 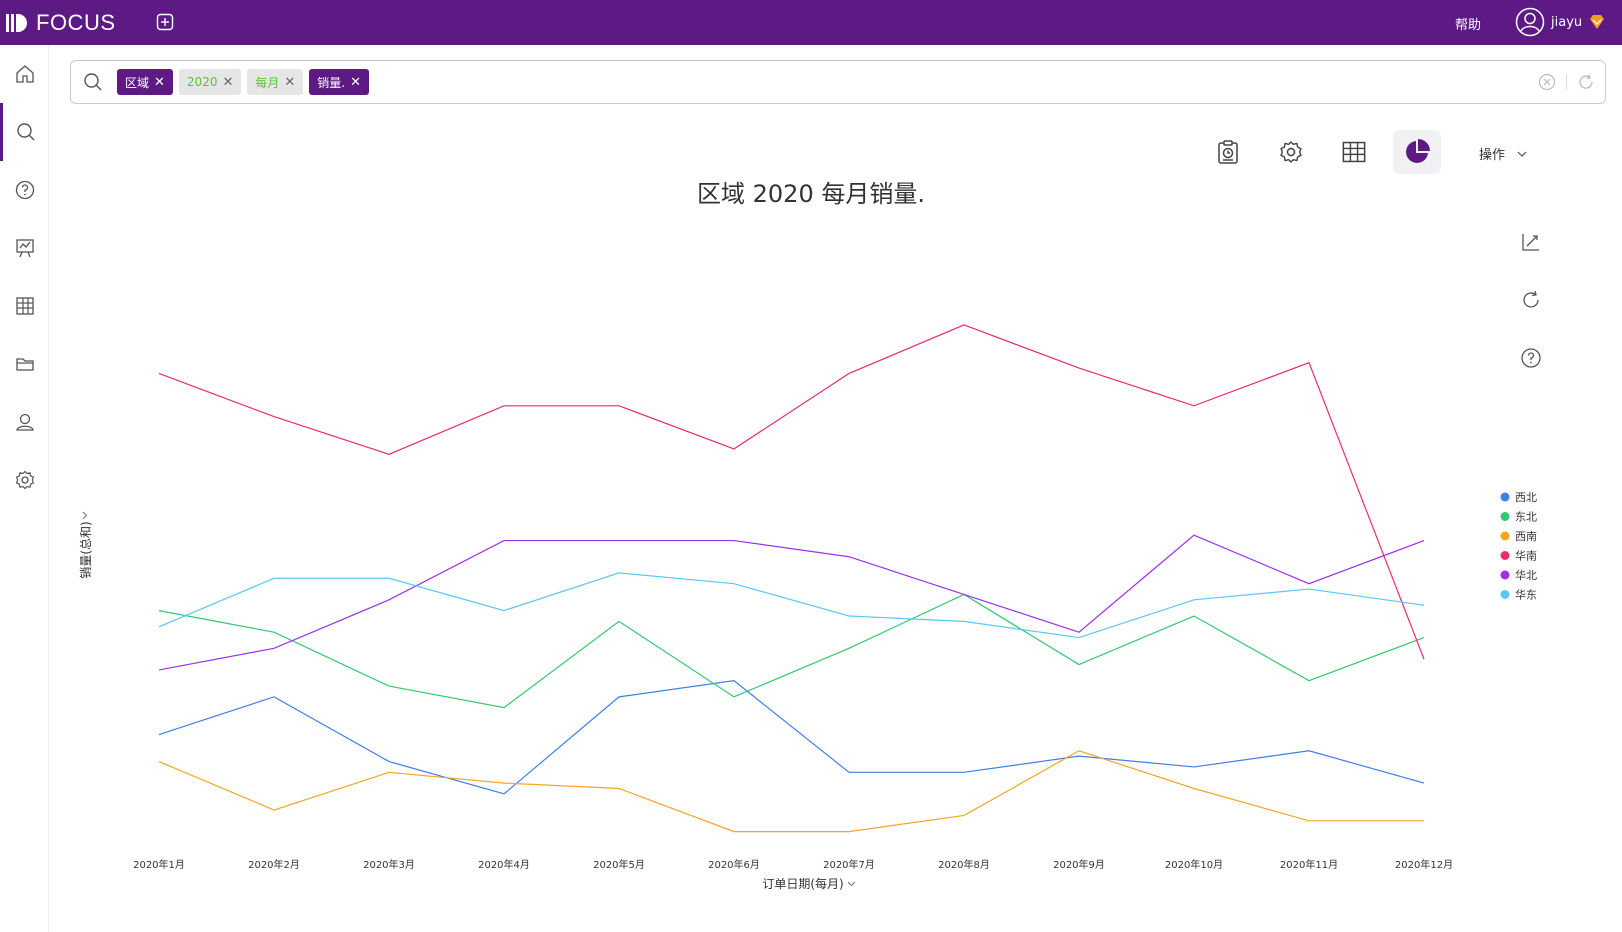 What do you see at coordinates (24, 306) in the screenshot?
I see `sidebar-item-data` at bounding box center [24, 306].